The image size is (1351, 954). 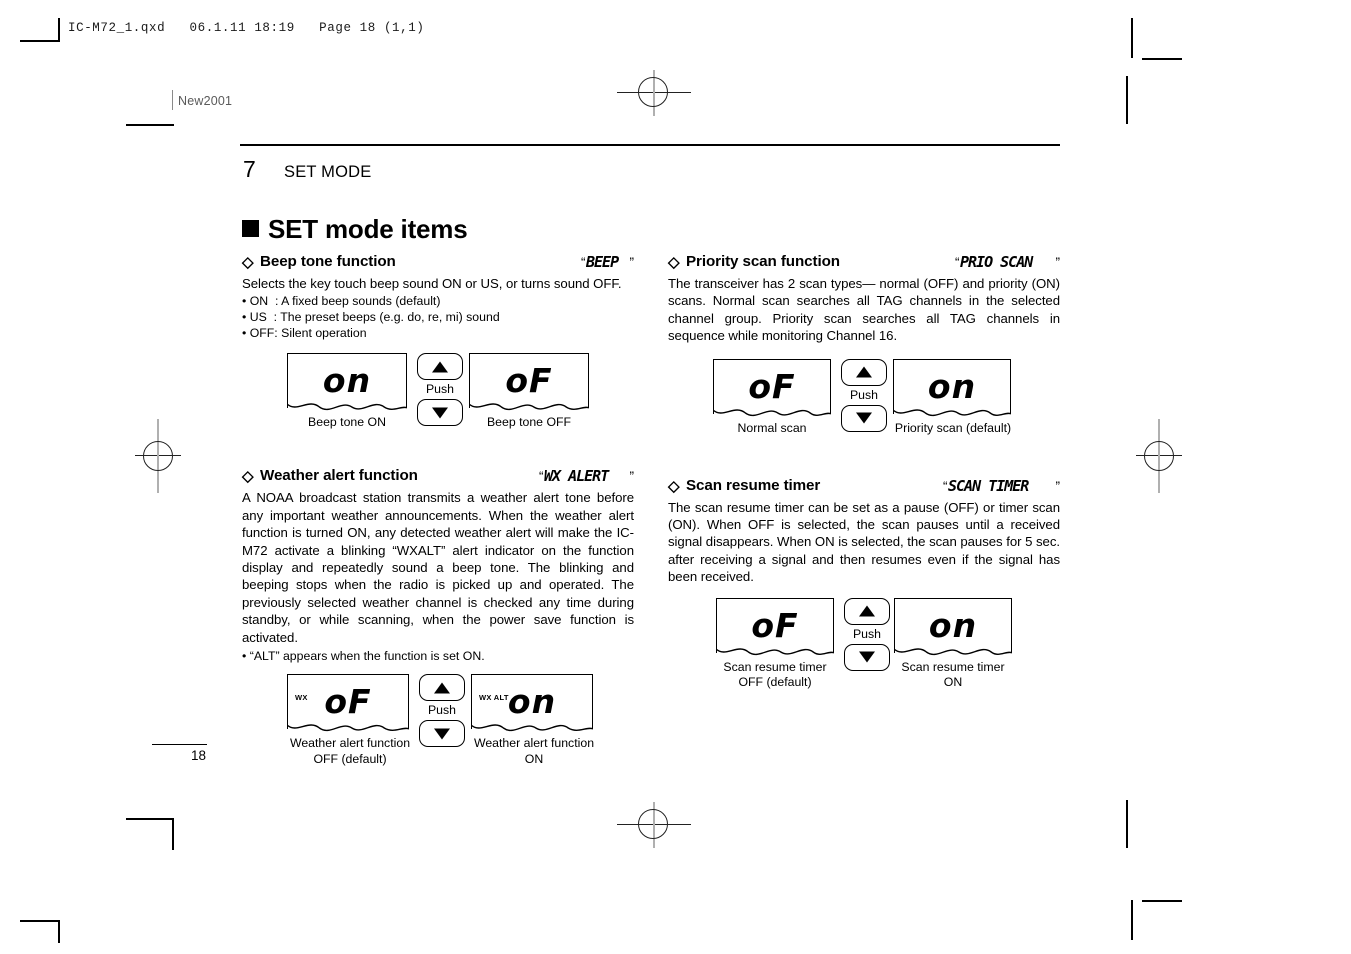 I want to click on caption-wx-off: Weather alert function OFF (default), so click(x=350, y=751).